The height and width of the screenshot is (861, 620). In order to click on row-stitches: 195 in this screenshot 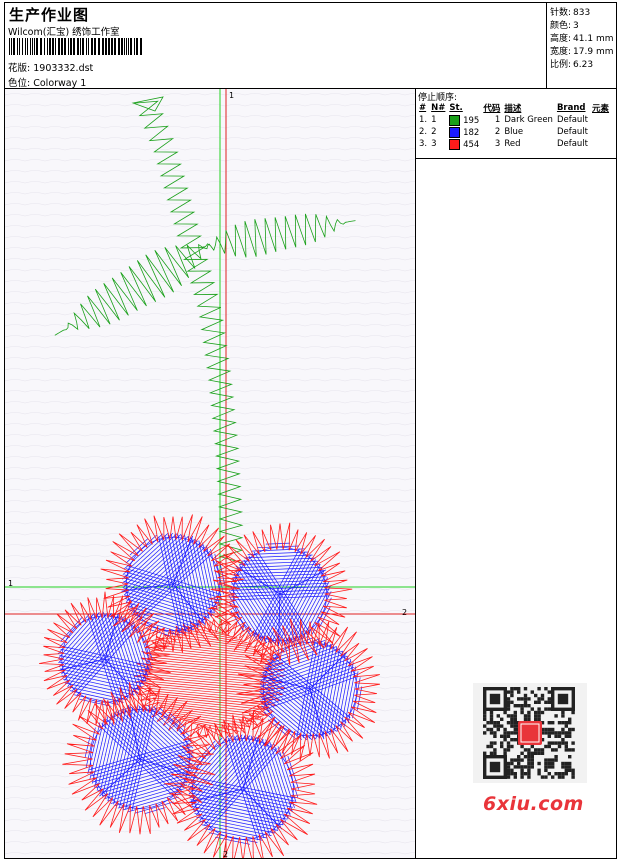, I will do `click(464, 120)`.